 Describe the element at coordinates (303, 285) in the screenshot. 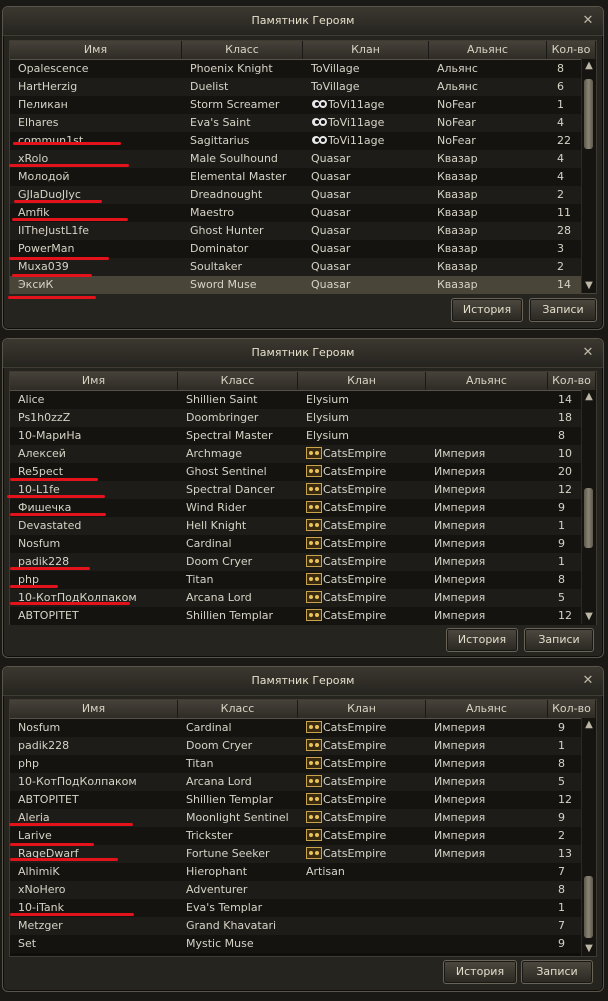

I see `table-row: ЭксиК Sword Muse Quasar Квазар 14` at that location.